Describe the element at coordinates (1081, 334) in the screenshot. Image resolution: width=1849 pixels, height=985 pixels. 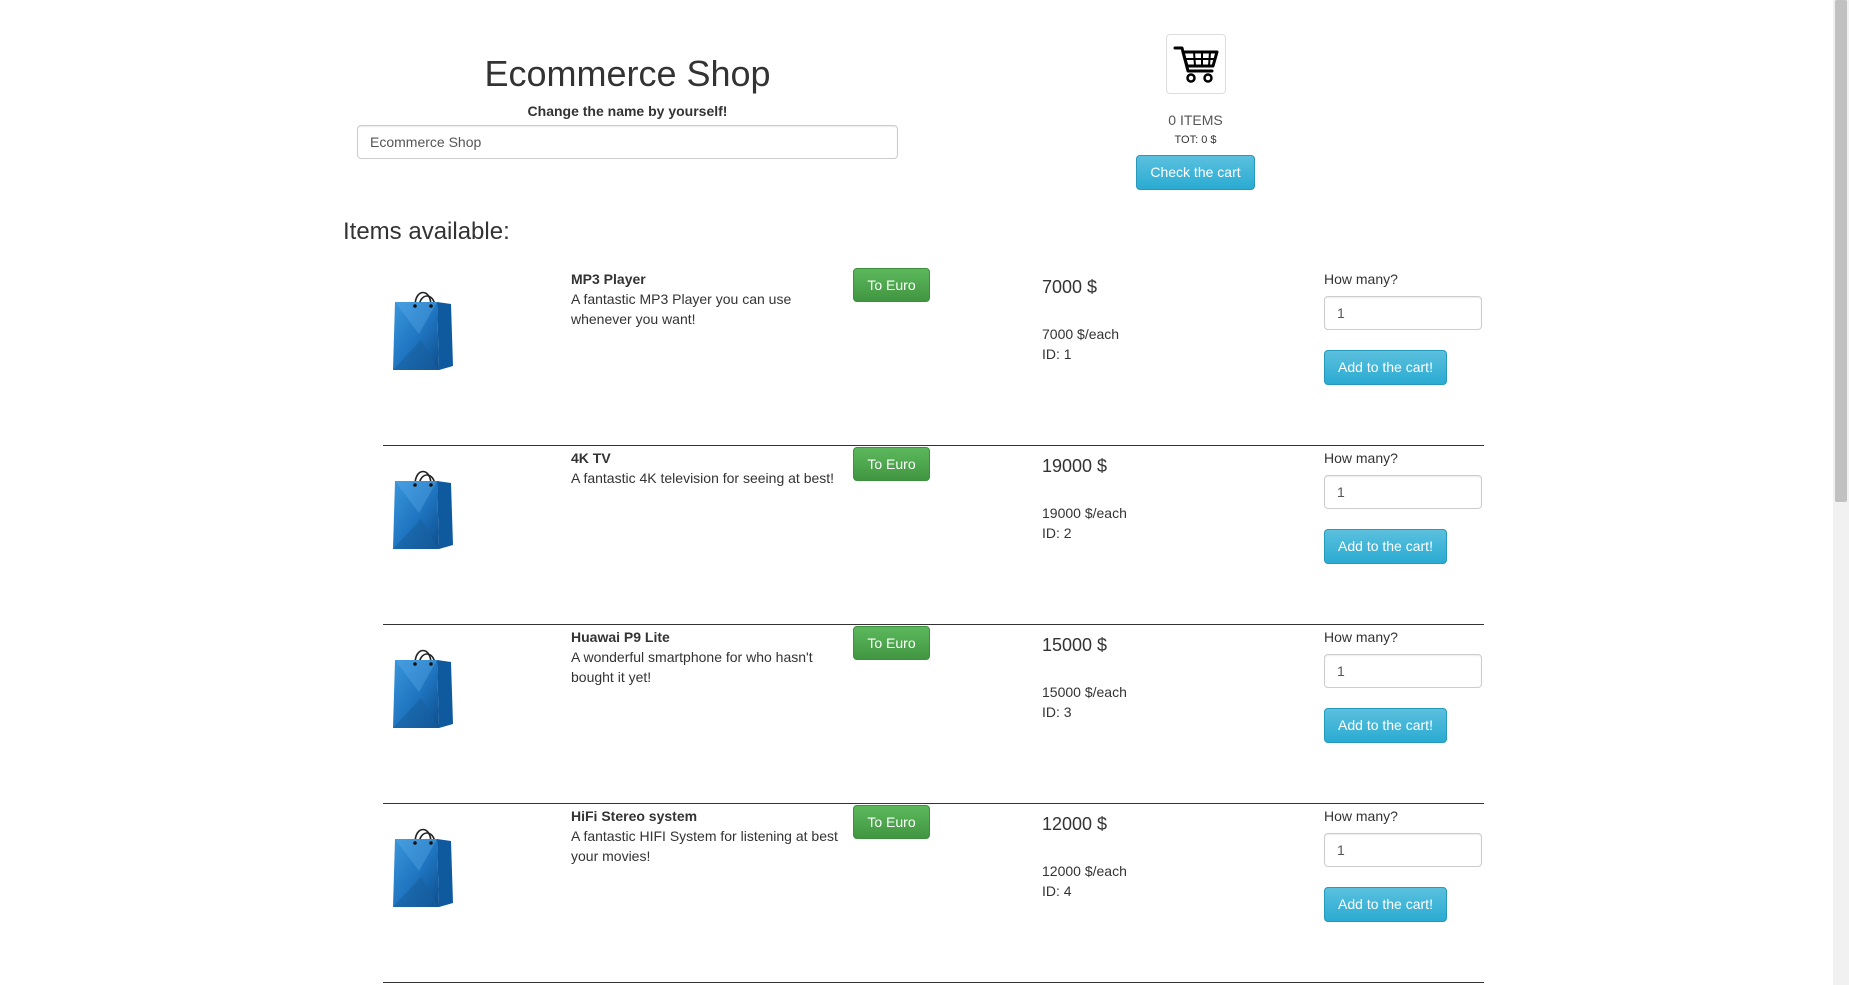
I see `item-price-each: 7000 $/each` at that location.